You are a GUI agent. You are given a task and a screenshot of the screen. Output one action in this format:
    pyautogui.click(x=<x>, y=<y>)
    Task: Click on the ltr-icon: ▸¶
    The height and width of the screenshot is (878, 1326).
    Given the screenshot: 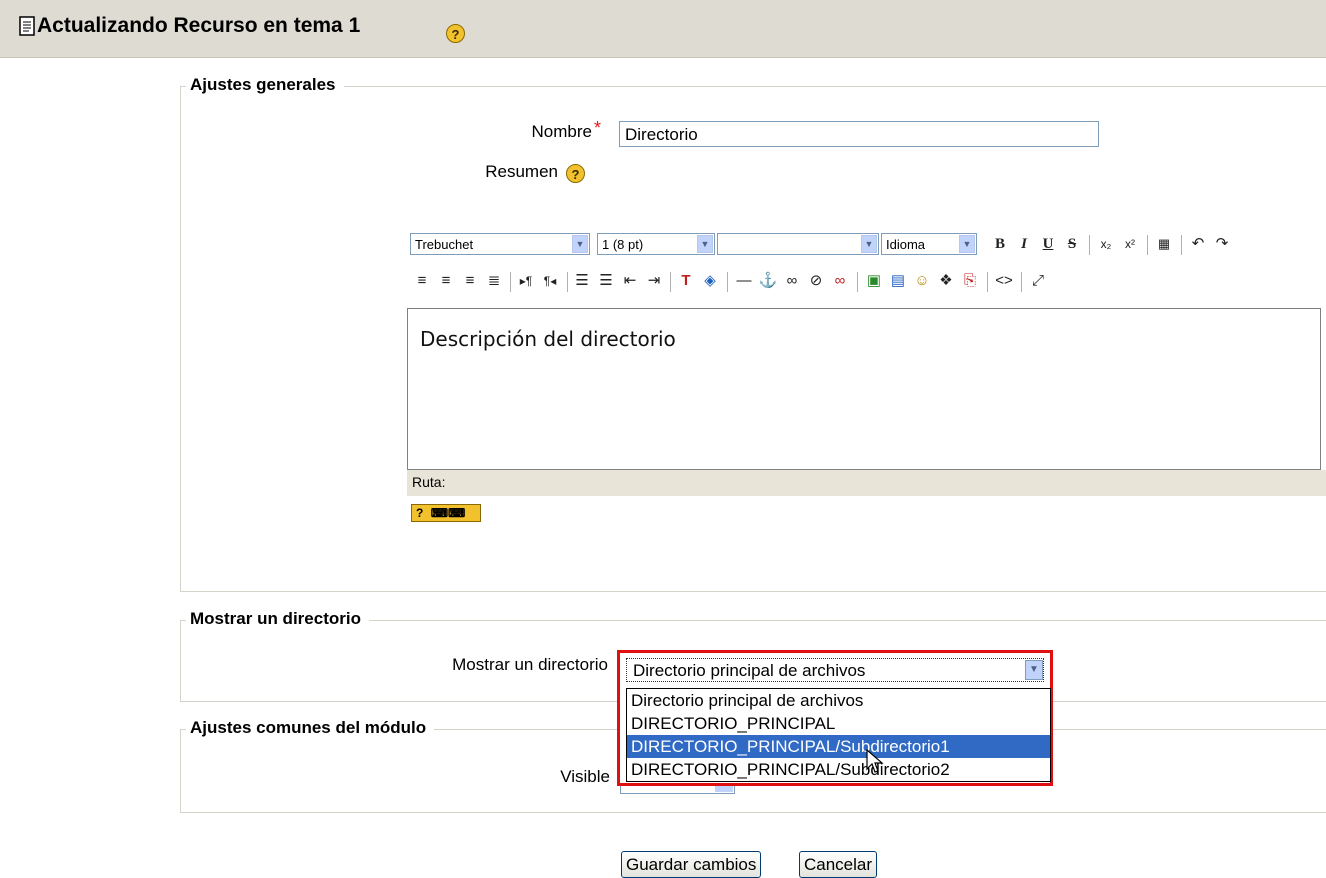 What is the action you would take?
    pyautogui.click(x=526, y=281)
    